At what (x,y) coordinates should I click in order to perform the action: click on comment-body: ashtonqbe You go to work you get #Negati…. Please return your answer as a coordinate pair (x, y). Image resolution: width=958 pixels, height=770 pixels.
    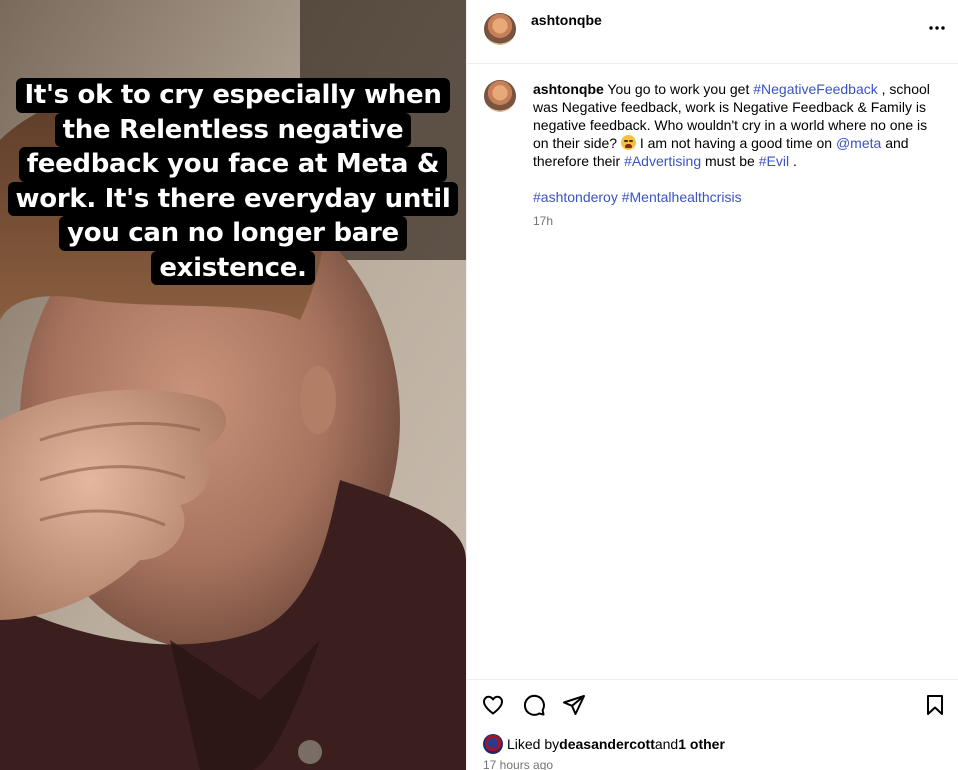
    Looking at the image, I should click on (733, 155).